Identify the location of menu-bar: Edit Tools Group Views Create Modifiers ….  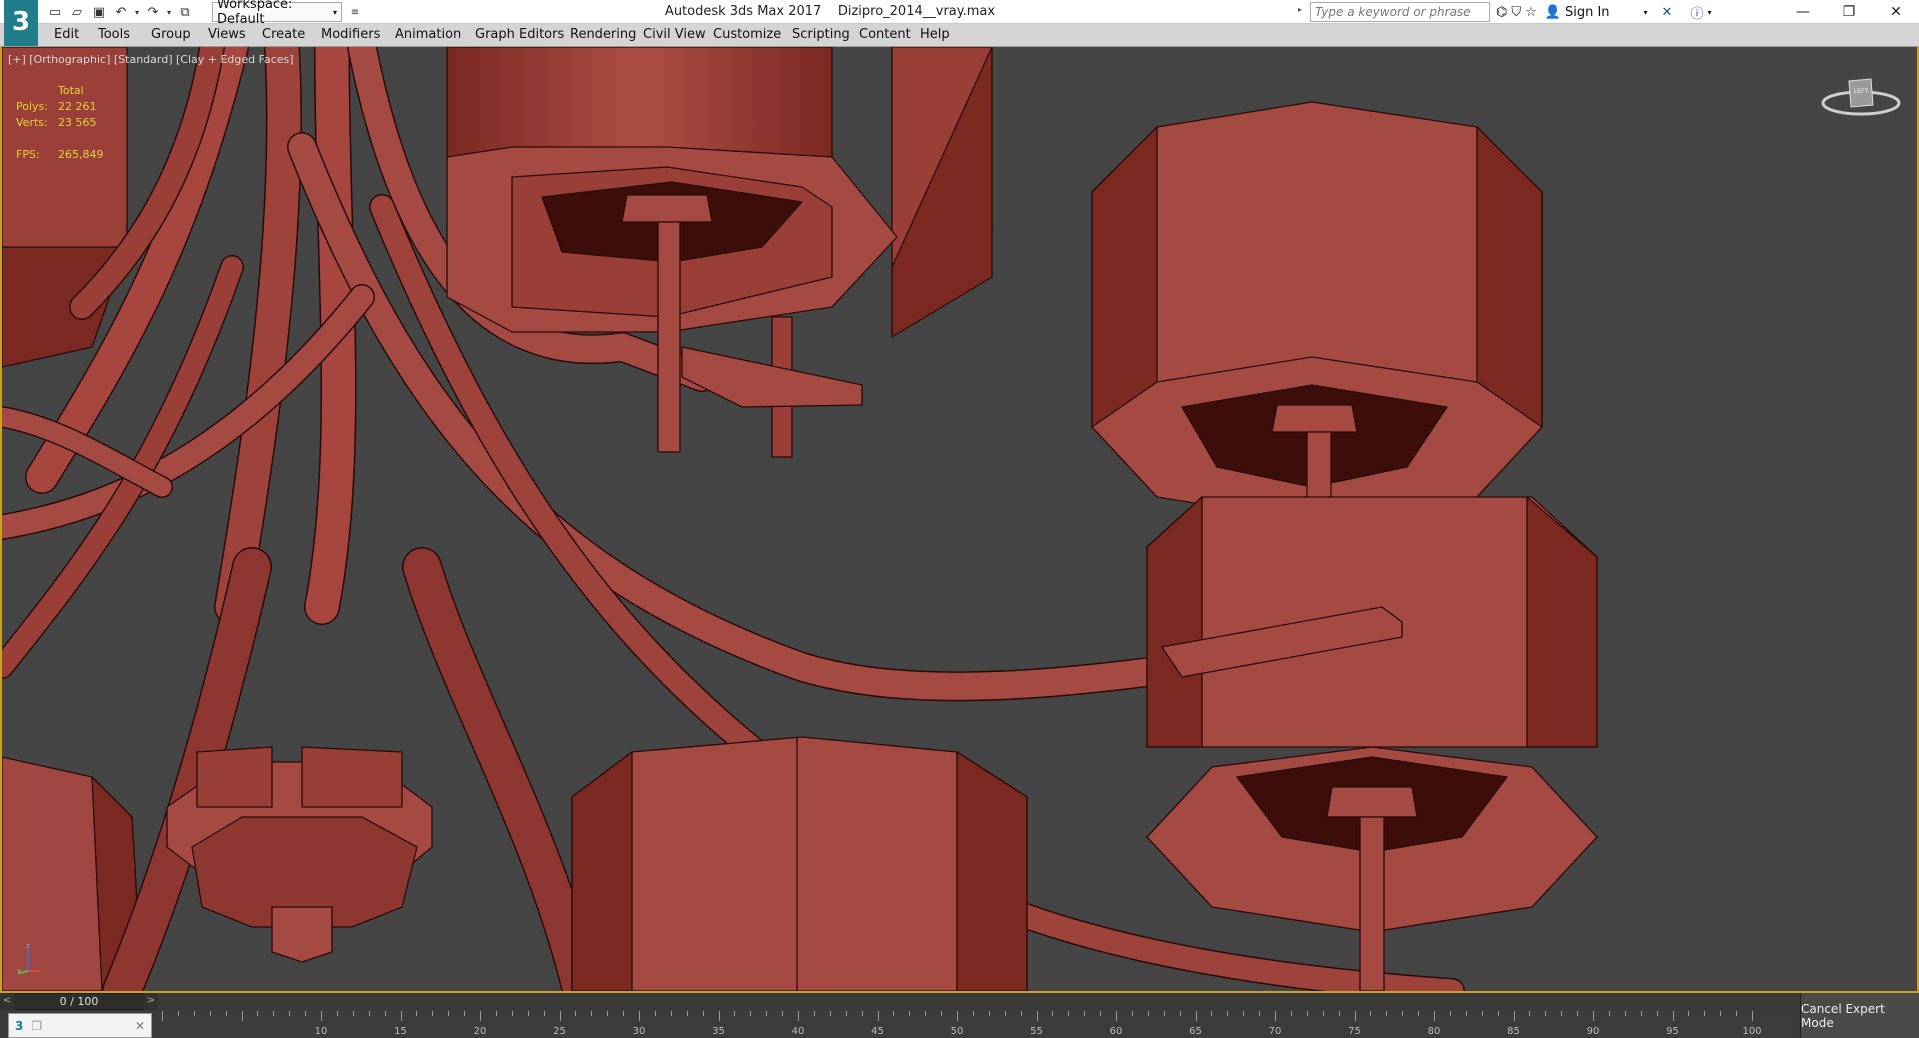
(959, 35).